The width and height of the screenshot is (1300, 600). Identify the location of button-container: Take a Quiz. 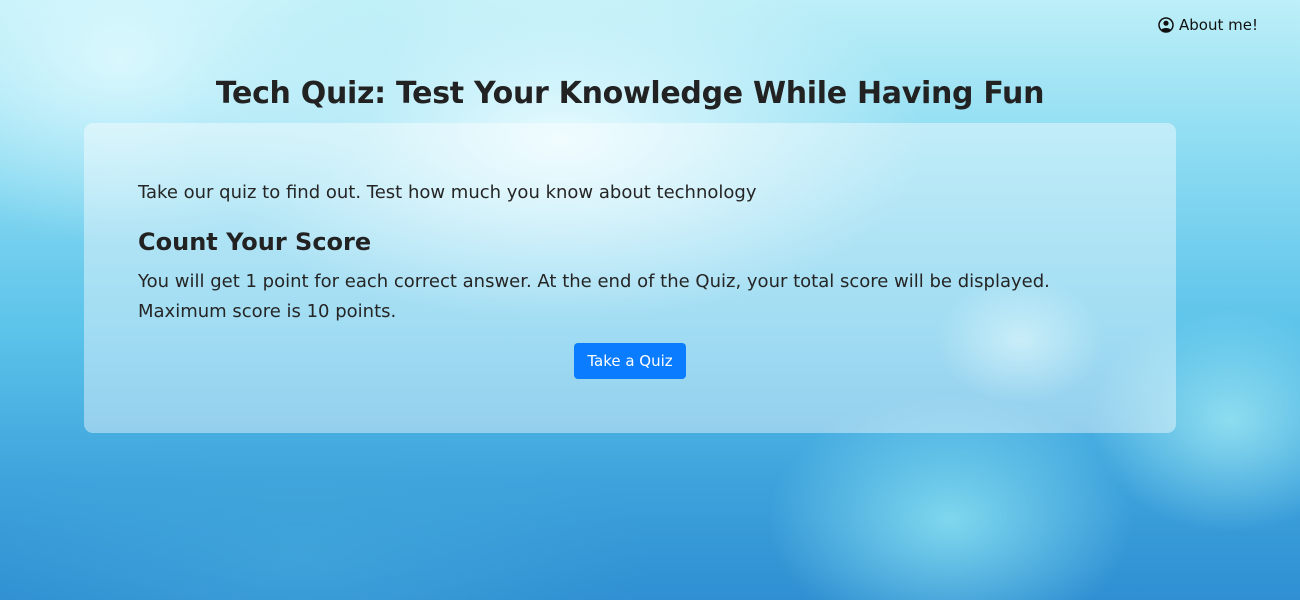
(630, 361).